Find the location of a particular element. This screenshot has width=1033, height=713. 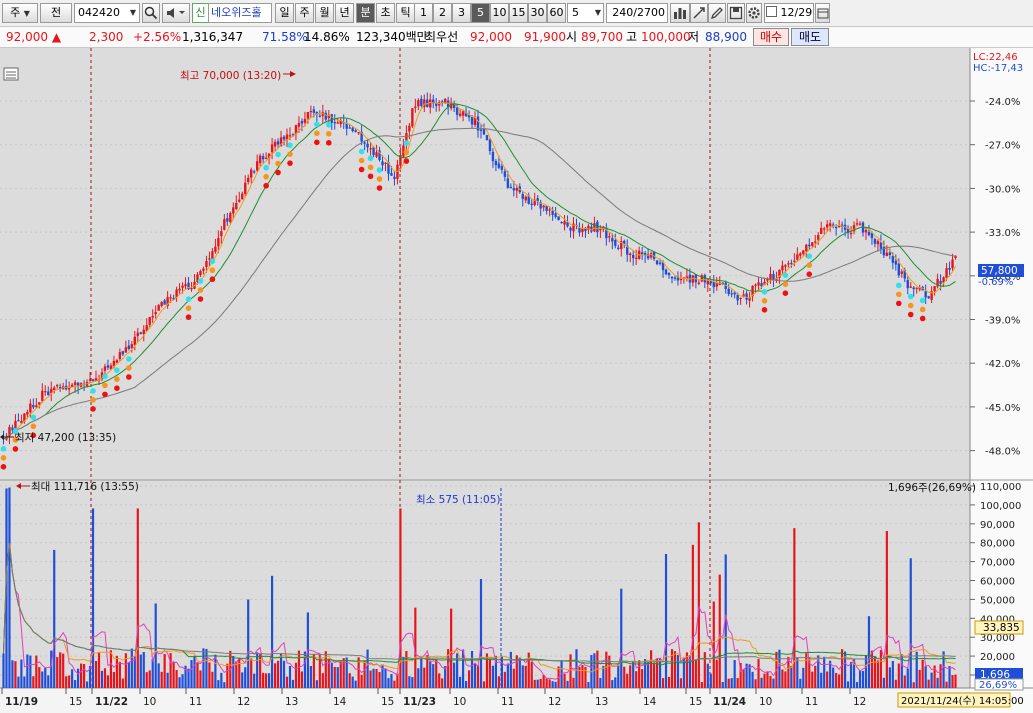

period-week-button: 주 is located at coordinates (304, 13).